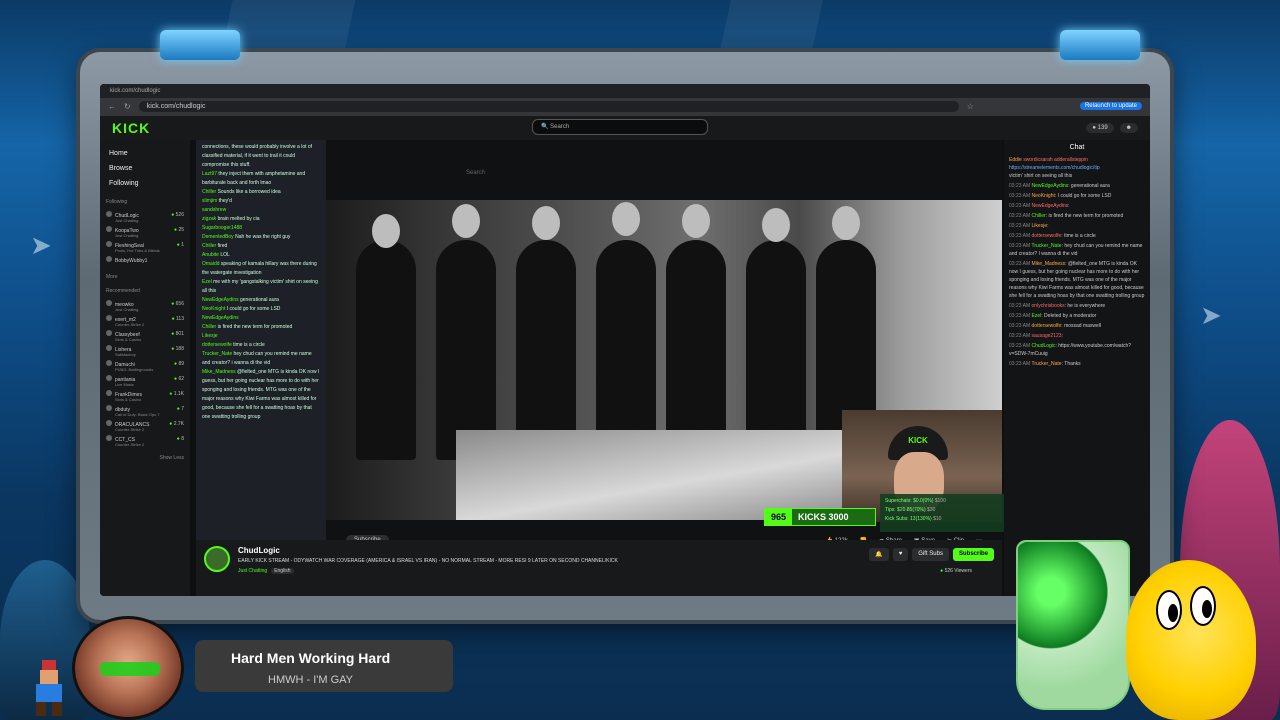 The height and width of the screenshot is (720, 1280). What do you see at coordinates (1083, 326) in the screenshot?
I see `chat-text: mossad maxwell` at bounding box center [1083, 326].